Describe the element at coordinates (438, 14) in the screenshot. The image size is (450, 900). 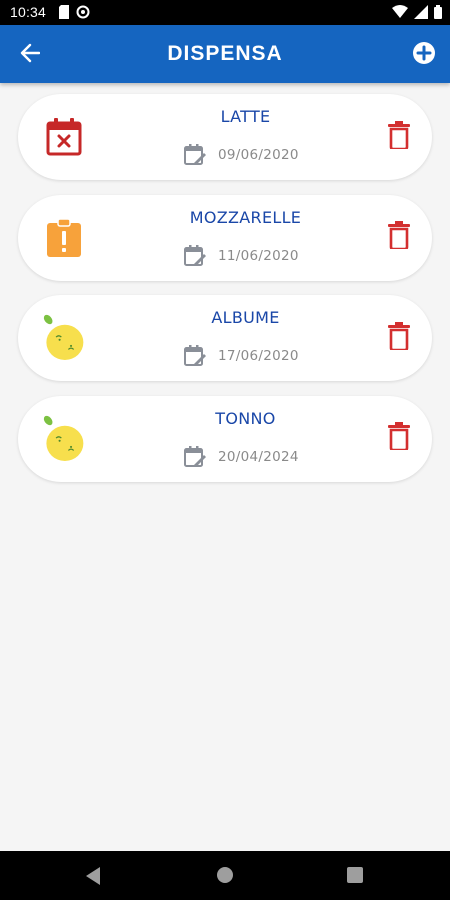
I see `battery-icon` at that location.